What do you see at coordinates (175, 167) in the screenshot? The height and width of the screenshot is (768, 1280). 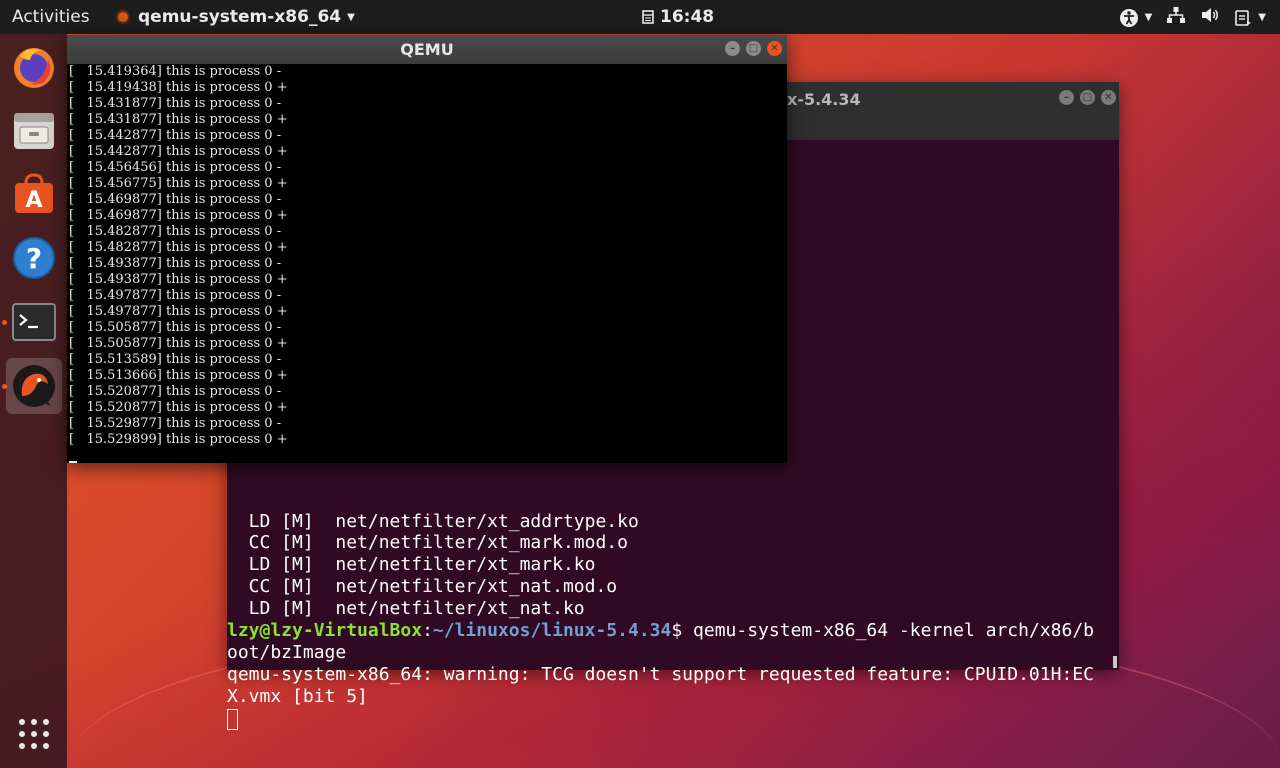 I see `console-line: [ 15.456456] this is process 0 -` at bounding box center [175, 167].